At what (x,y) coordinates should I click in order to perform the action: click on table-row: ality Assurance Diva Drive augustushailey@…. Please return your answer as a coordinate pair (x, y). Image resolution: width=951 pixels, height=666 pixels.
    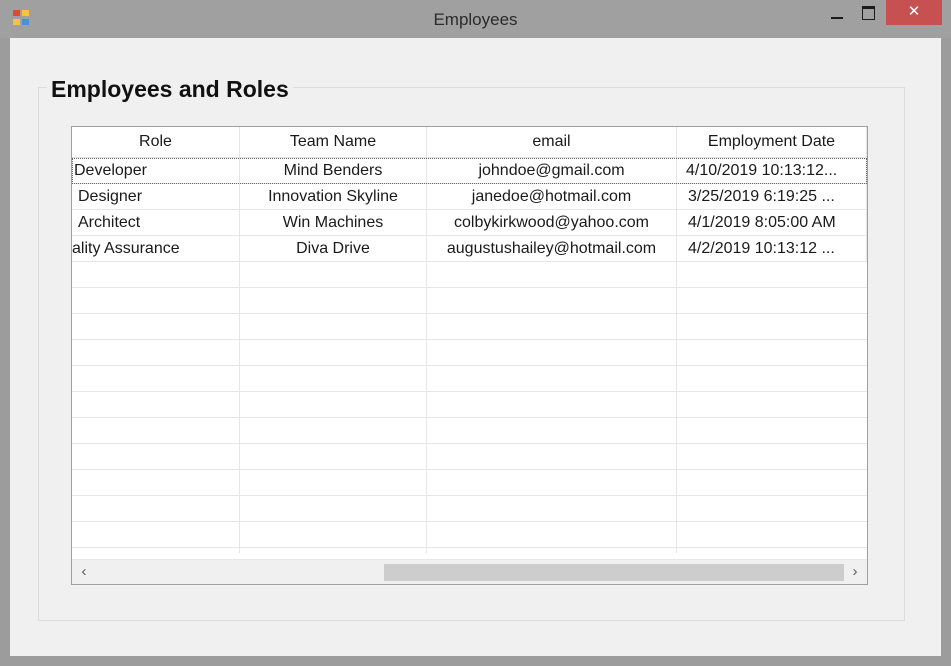
    Looking at the image, I should click on (469, 249).